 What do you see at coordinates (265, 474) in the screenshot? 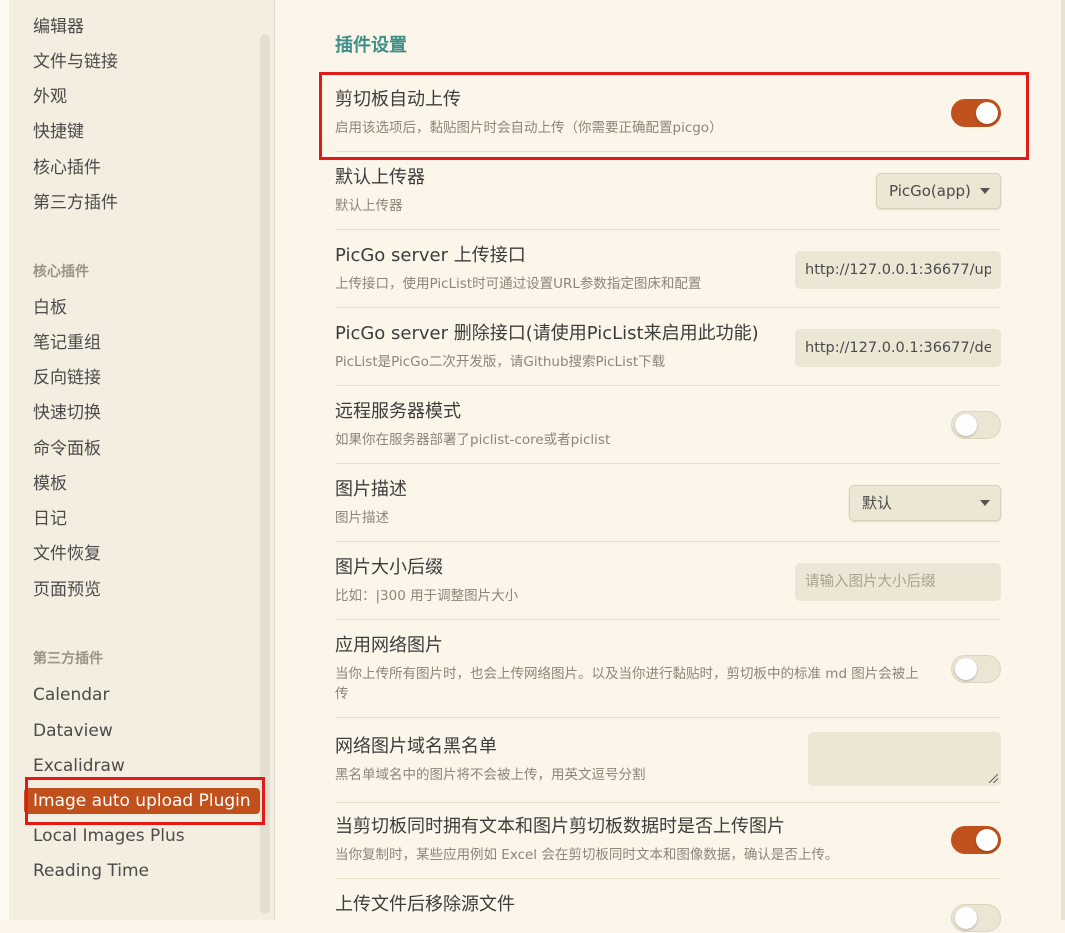
I see `sidebar-scrollbar` at bounding box center [265, 474].